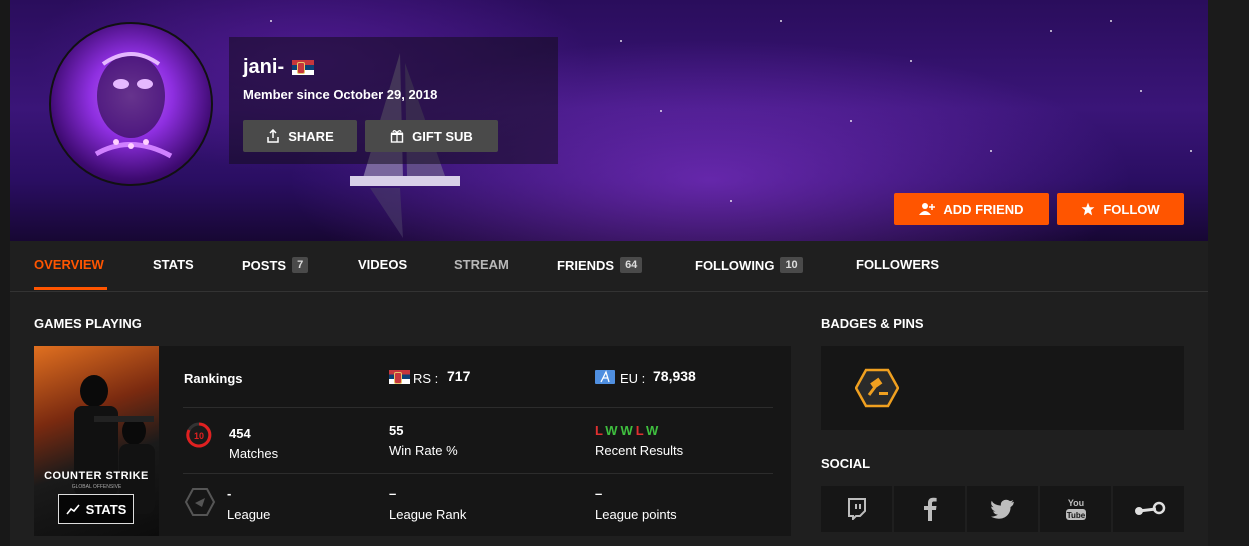  What do you see at coordinates (382, 264) in the screenshot?
I see `tab-videos: VIDEOS` at bounding box center [382, 264].